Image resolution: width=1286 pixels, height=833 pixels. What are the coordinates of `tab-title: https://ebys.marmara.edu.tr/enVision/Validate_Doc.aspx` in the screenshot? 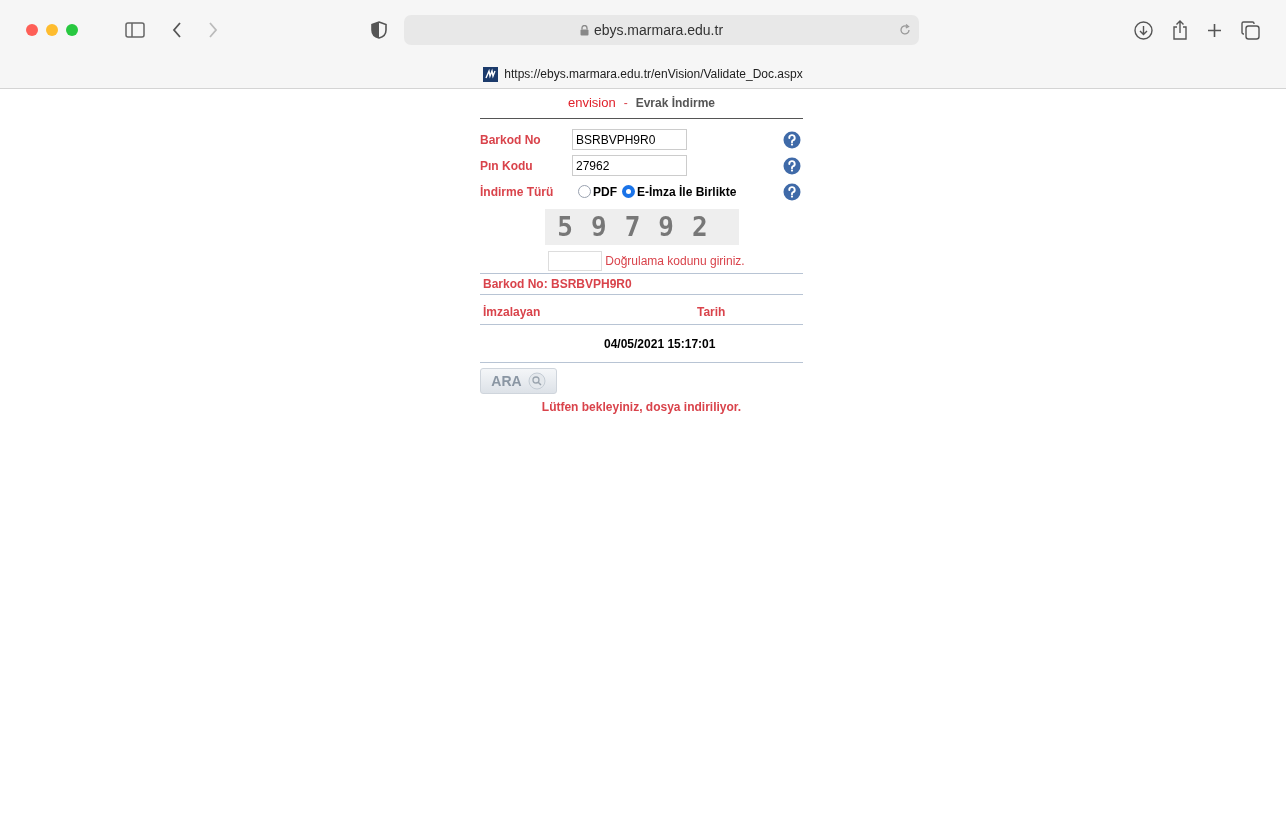 It's located at (653, 74).